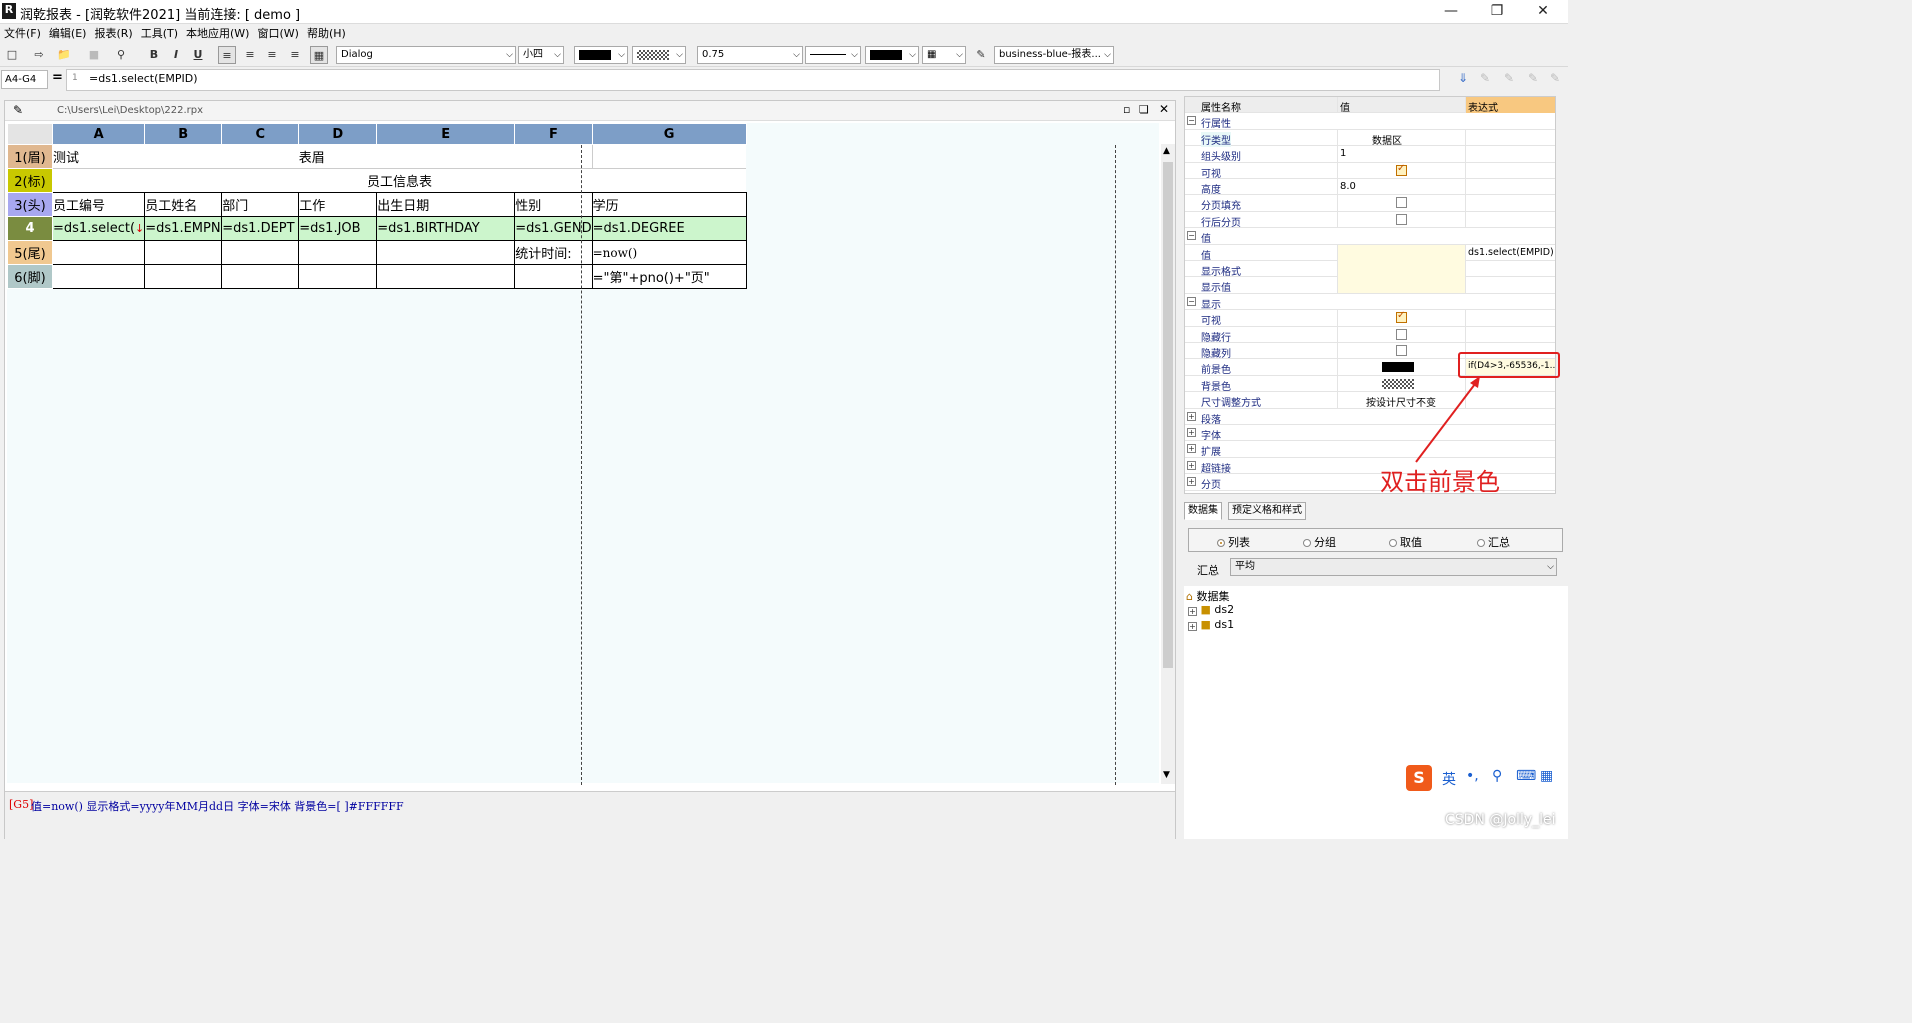  I want to click on prop-hide-row: 隐藏行, so click(1370, 335).